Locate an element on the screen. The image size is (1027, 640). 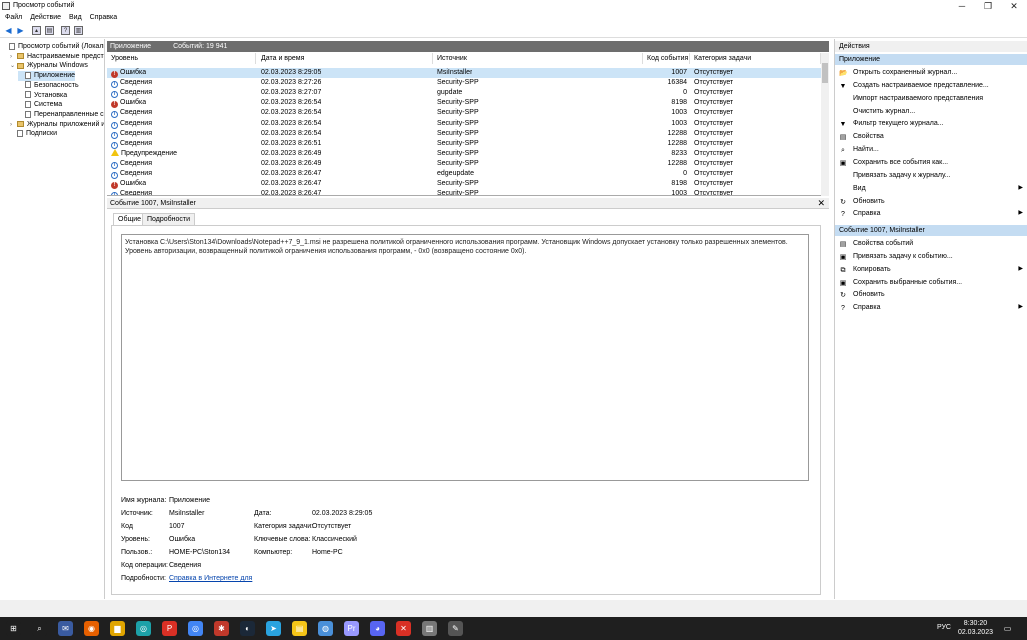
notes-icon: ▤ is located at coordinates (299, 628).